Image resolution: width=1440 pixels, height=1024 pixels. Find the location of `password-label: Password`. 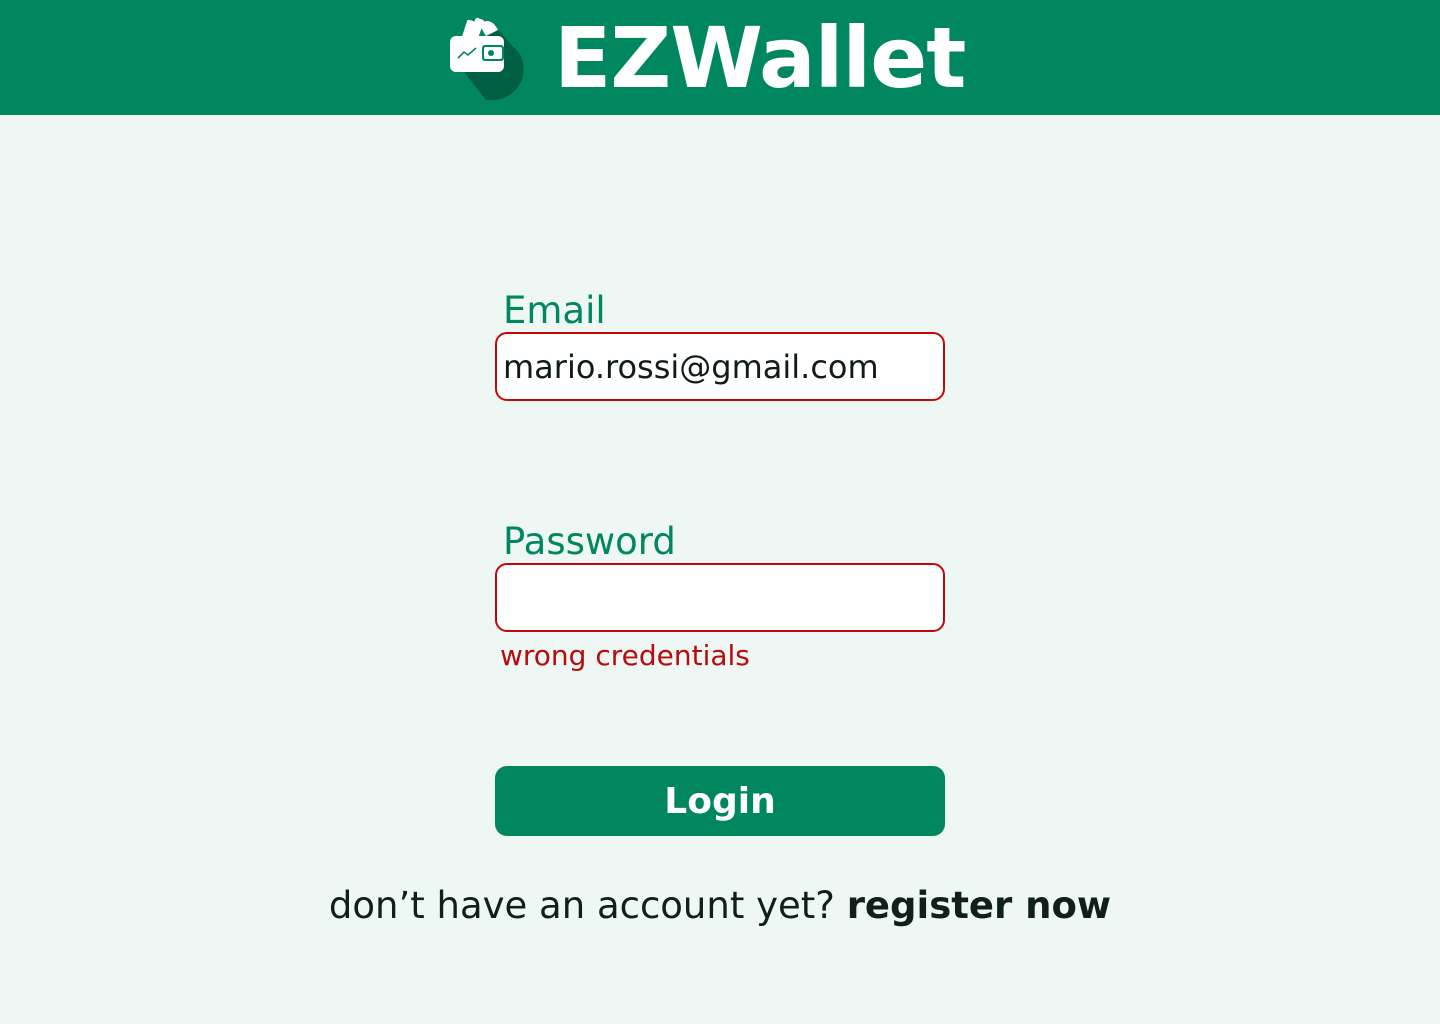

password-label: Password is located at coordinates (589, 541).